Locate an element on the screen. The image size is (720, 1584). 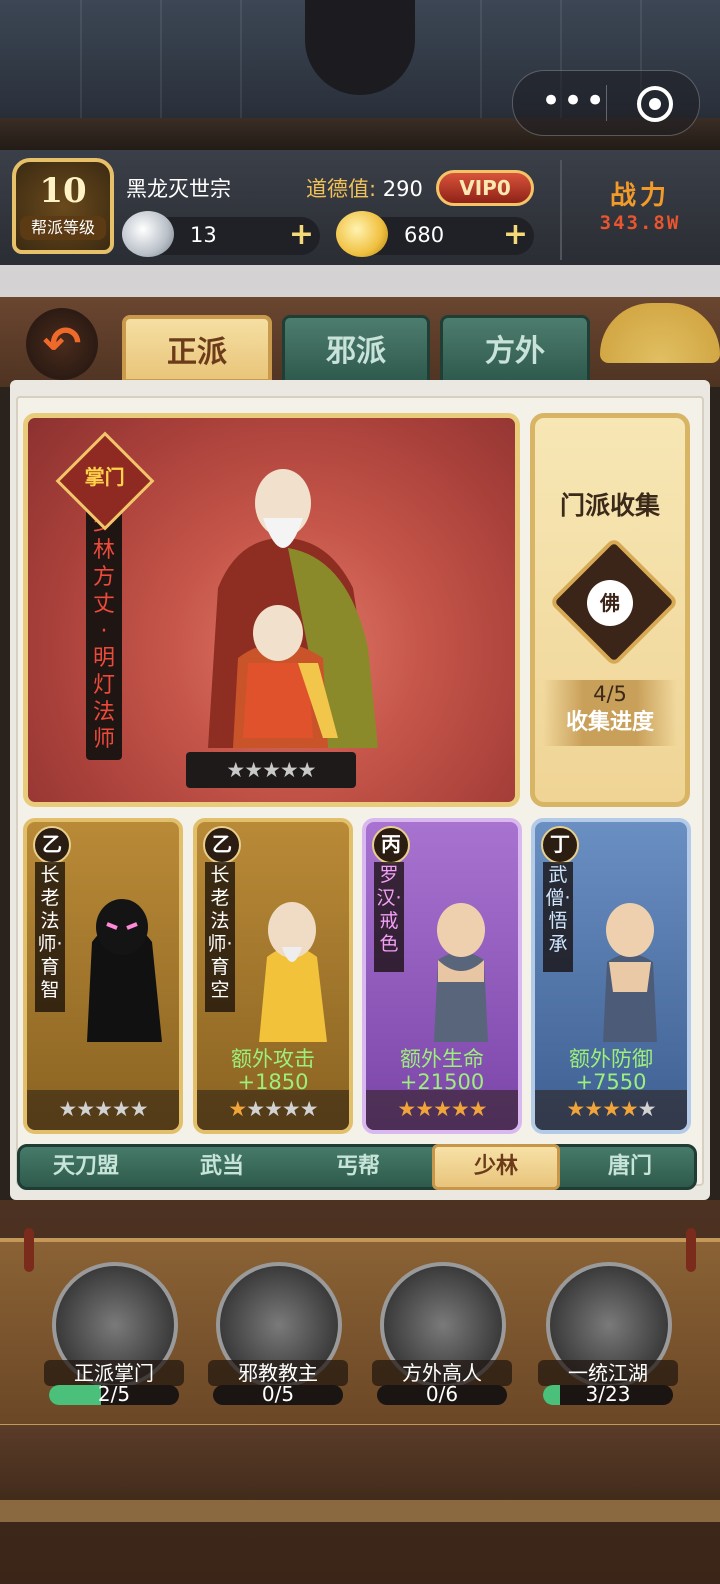
collection-progress-label: 收集进度 is located at coordinates (609, 722).